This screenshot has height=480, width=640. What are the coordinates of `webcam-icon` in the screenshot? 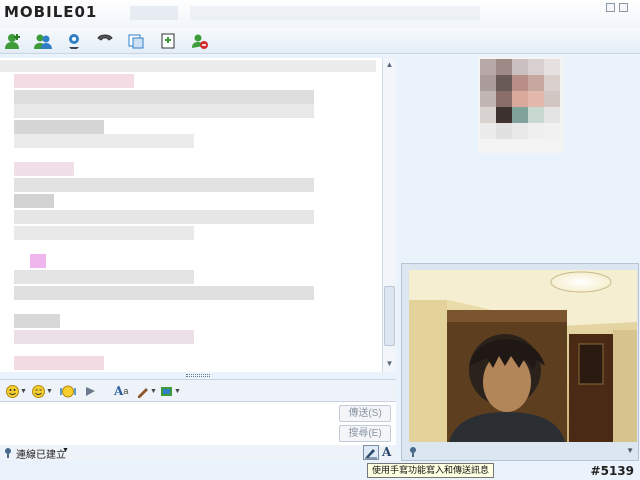 It's located at (413, 451).